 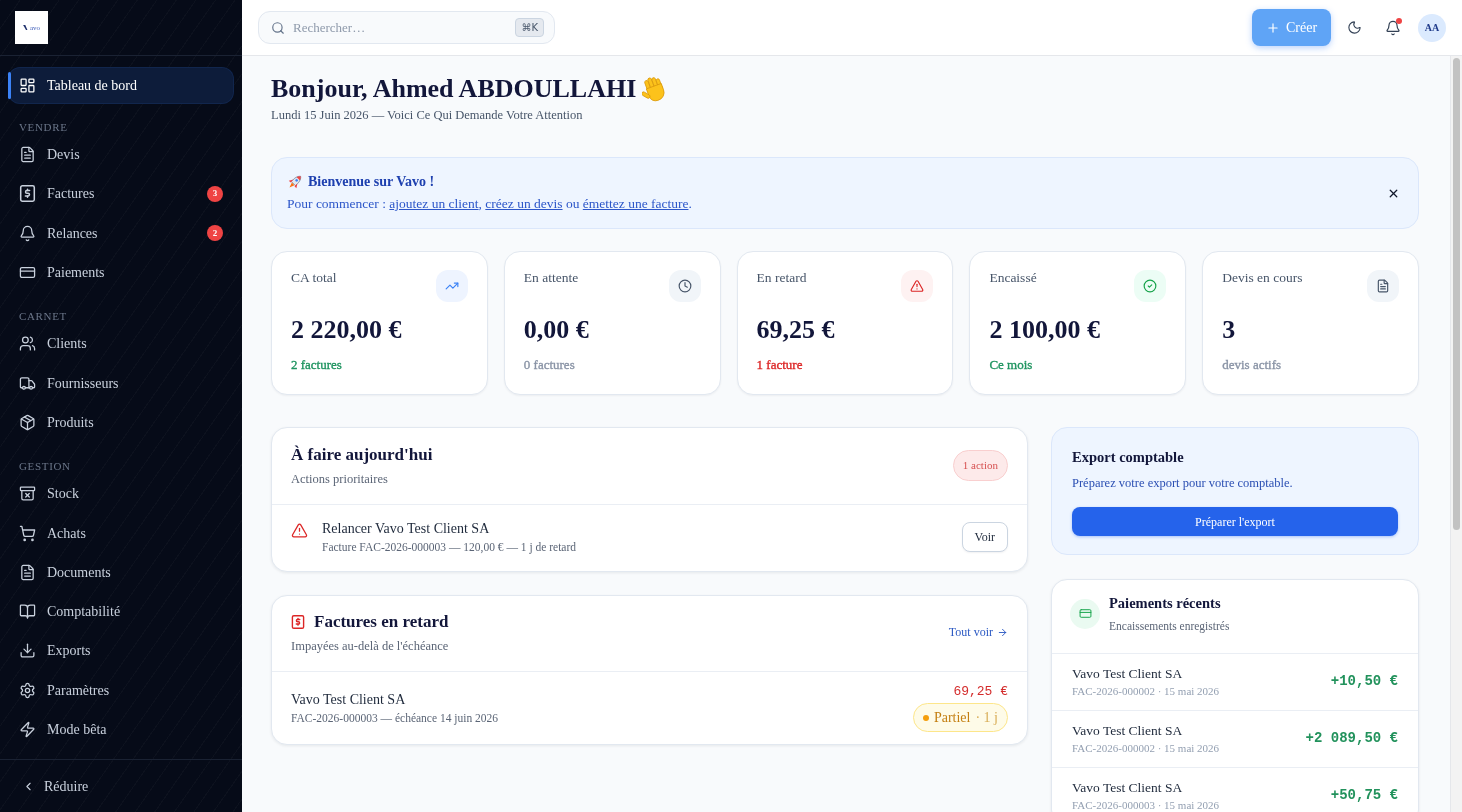 I want to click on card-subtitle: Impayées au-delà de l'échéance, so click(x=370, y=646).